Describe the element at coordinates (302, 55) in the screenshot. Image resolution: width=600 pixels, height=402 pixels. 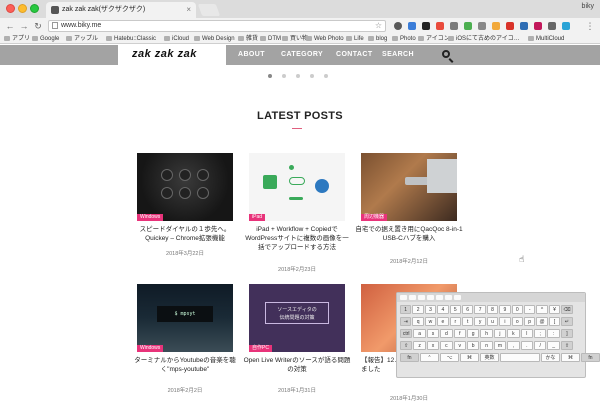
I see `nav-category: CATEGORY` at that location.